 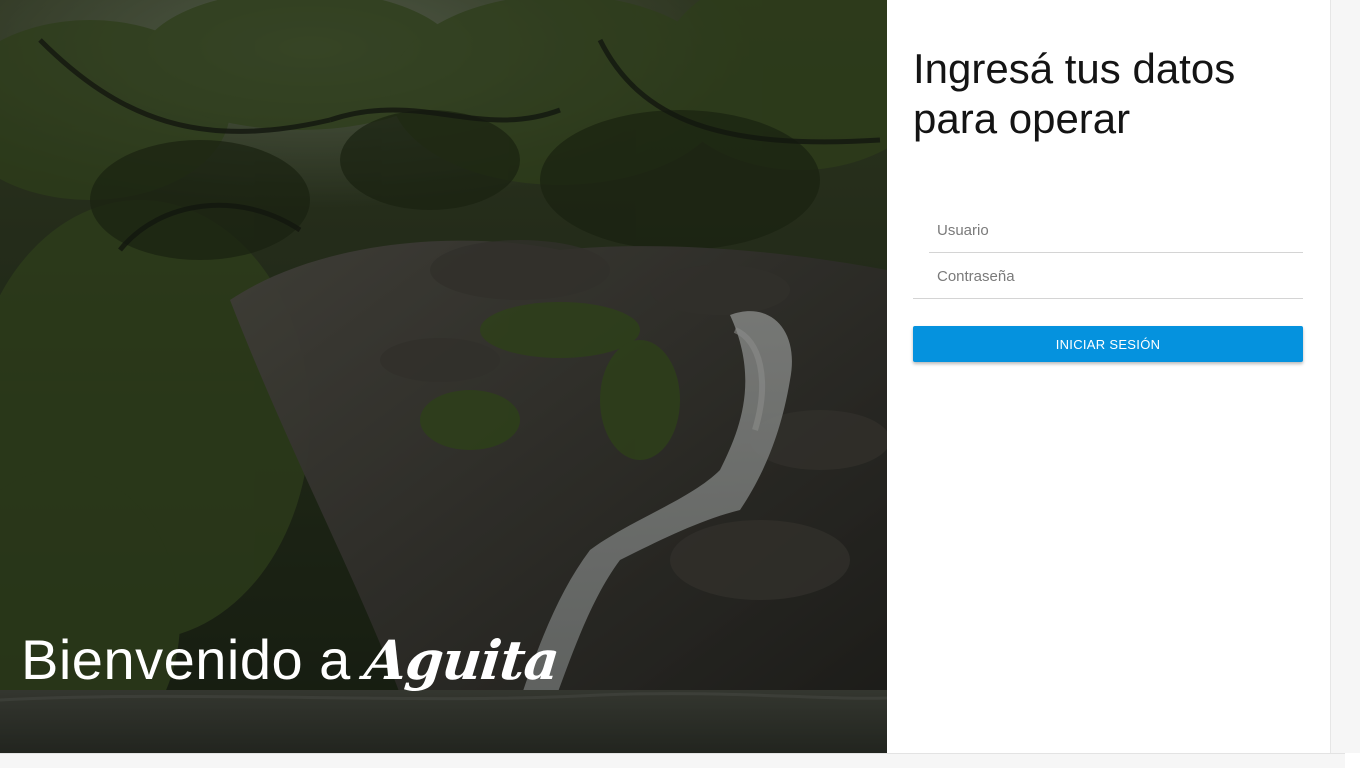 What do you see at coordinates (461, 660) in the screenshot?
I see `brand-logo: Aguita` at bounding box center [461, 660].